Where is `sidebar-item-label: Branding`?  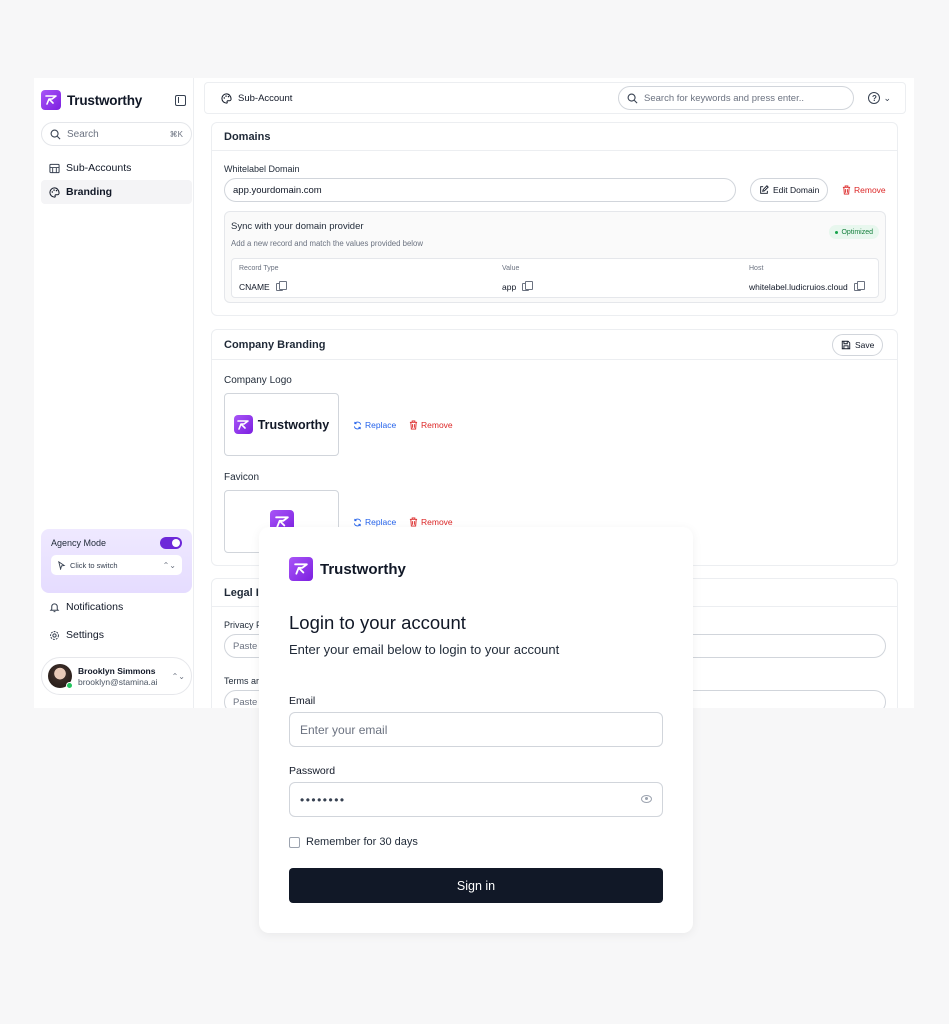 sidebar-item-label: Branding is located at coordinates (89, 192).